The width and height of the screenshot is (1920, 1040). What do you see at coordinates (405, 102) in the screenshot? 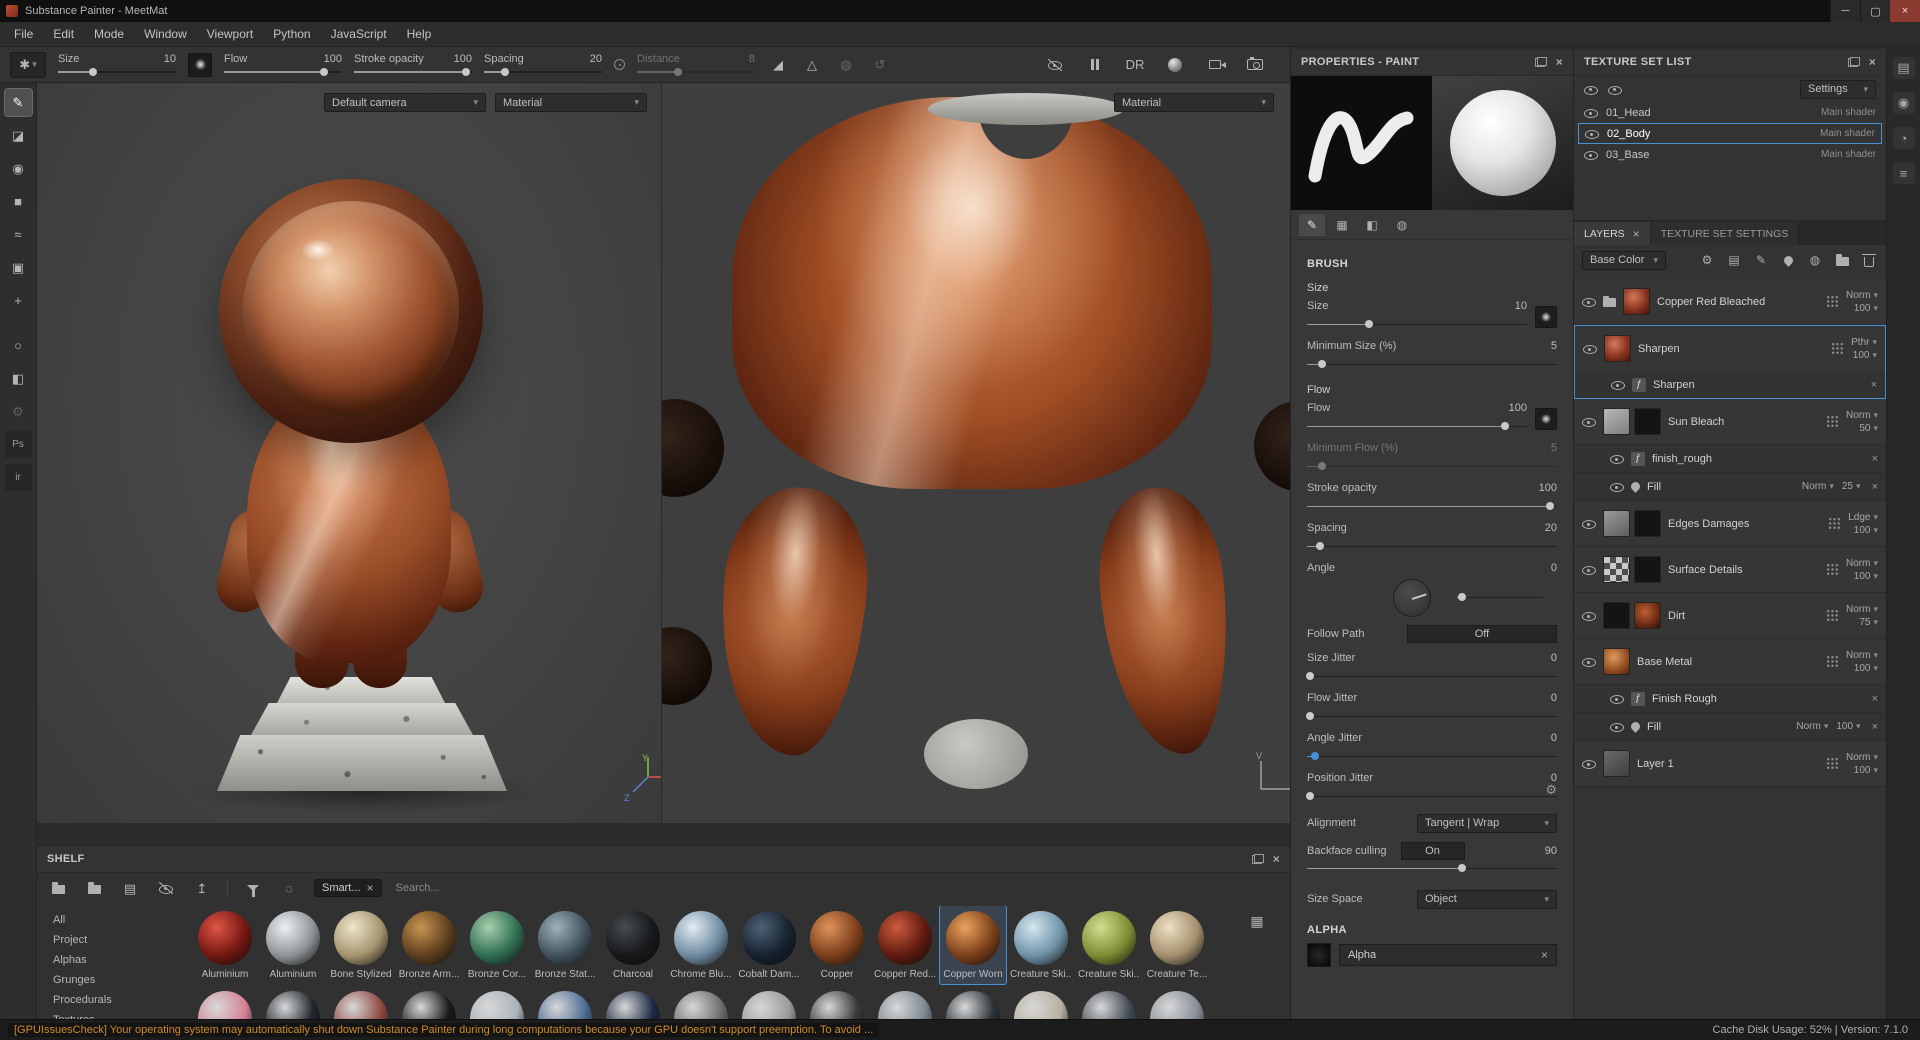
I see `camera-dropdown: Default camera ▾` at bounding box center [405, 102].